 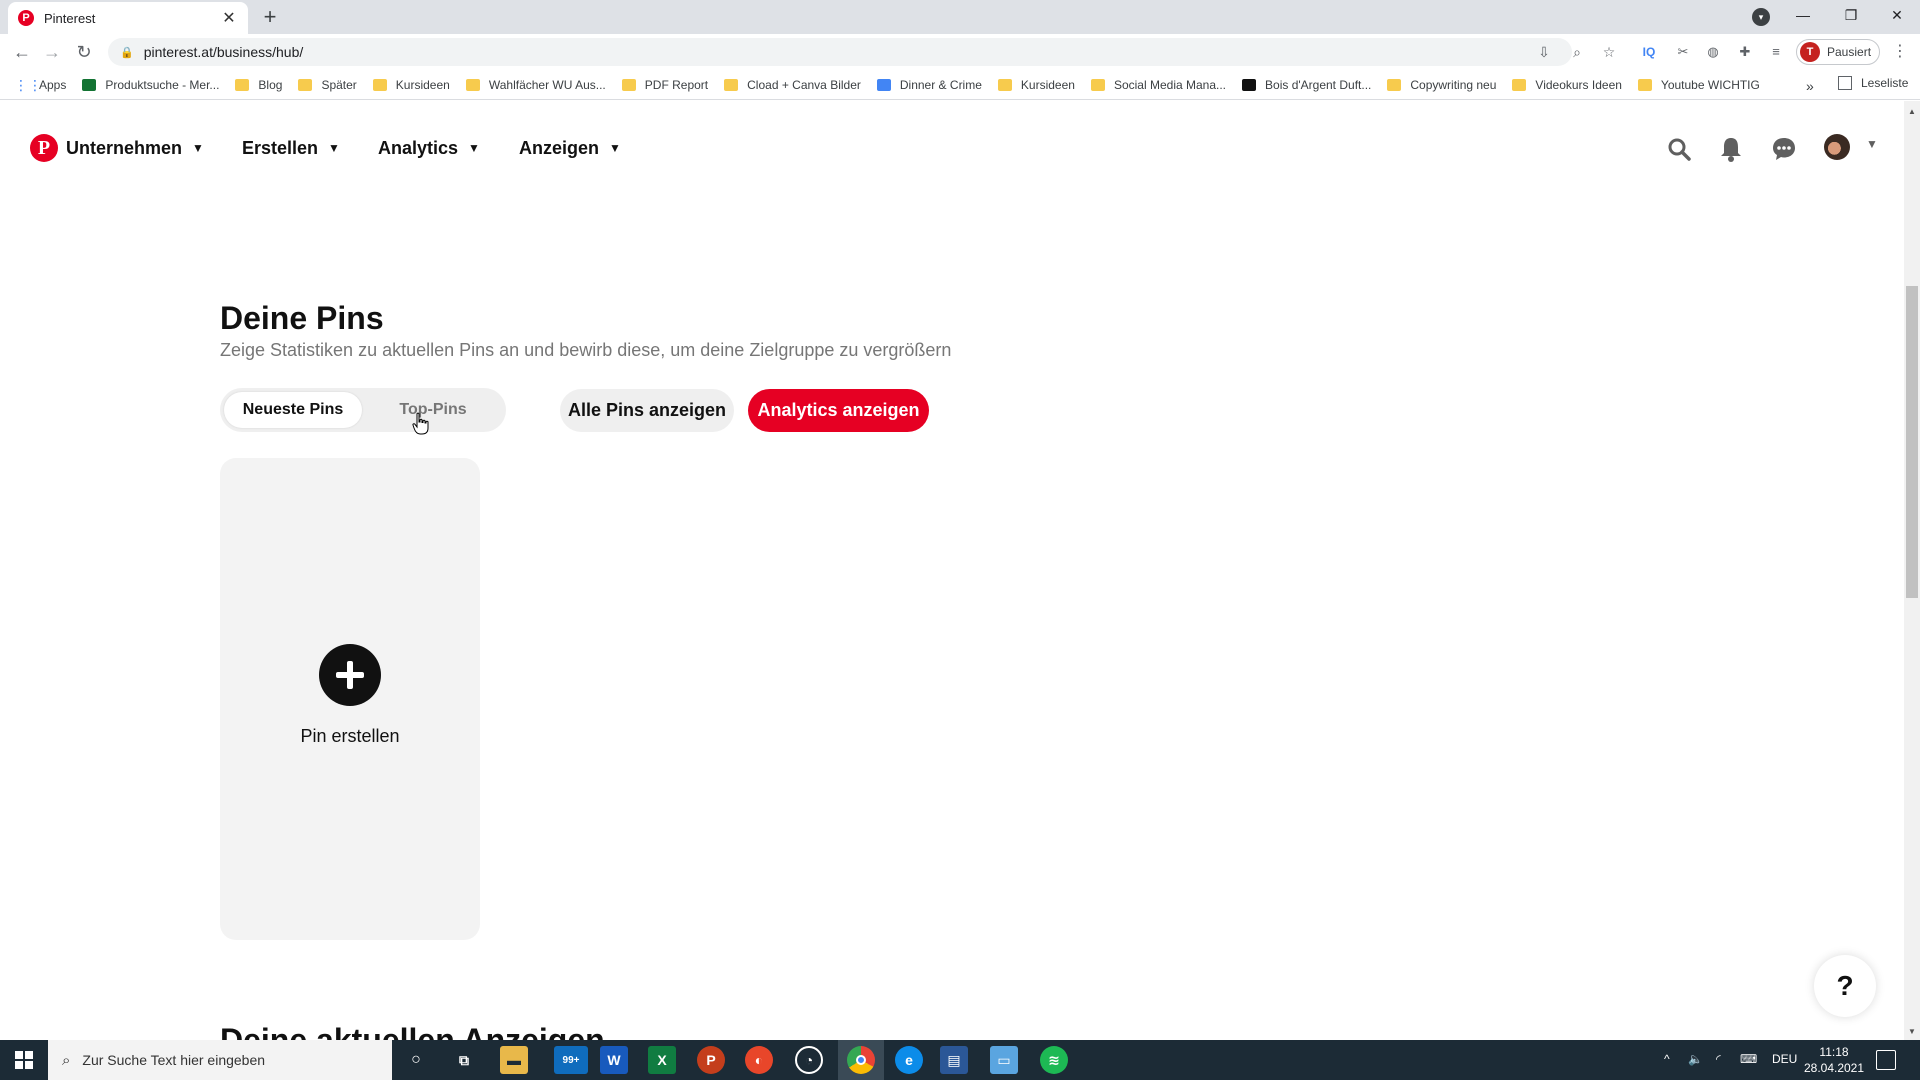 I want to click on browser-profile-button: T Pausiert, so click(x=1838, y=52).